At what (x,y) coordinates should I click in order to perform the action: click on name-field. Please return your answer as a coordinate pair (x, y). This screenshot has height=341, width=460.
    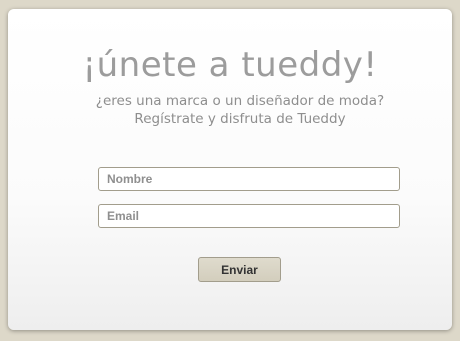
    Looking at the image, I should click on (249, 179).